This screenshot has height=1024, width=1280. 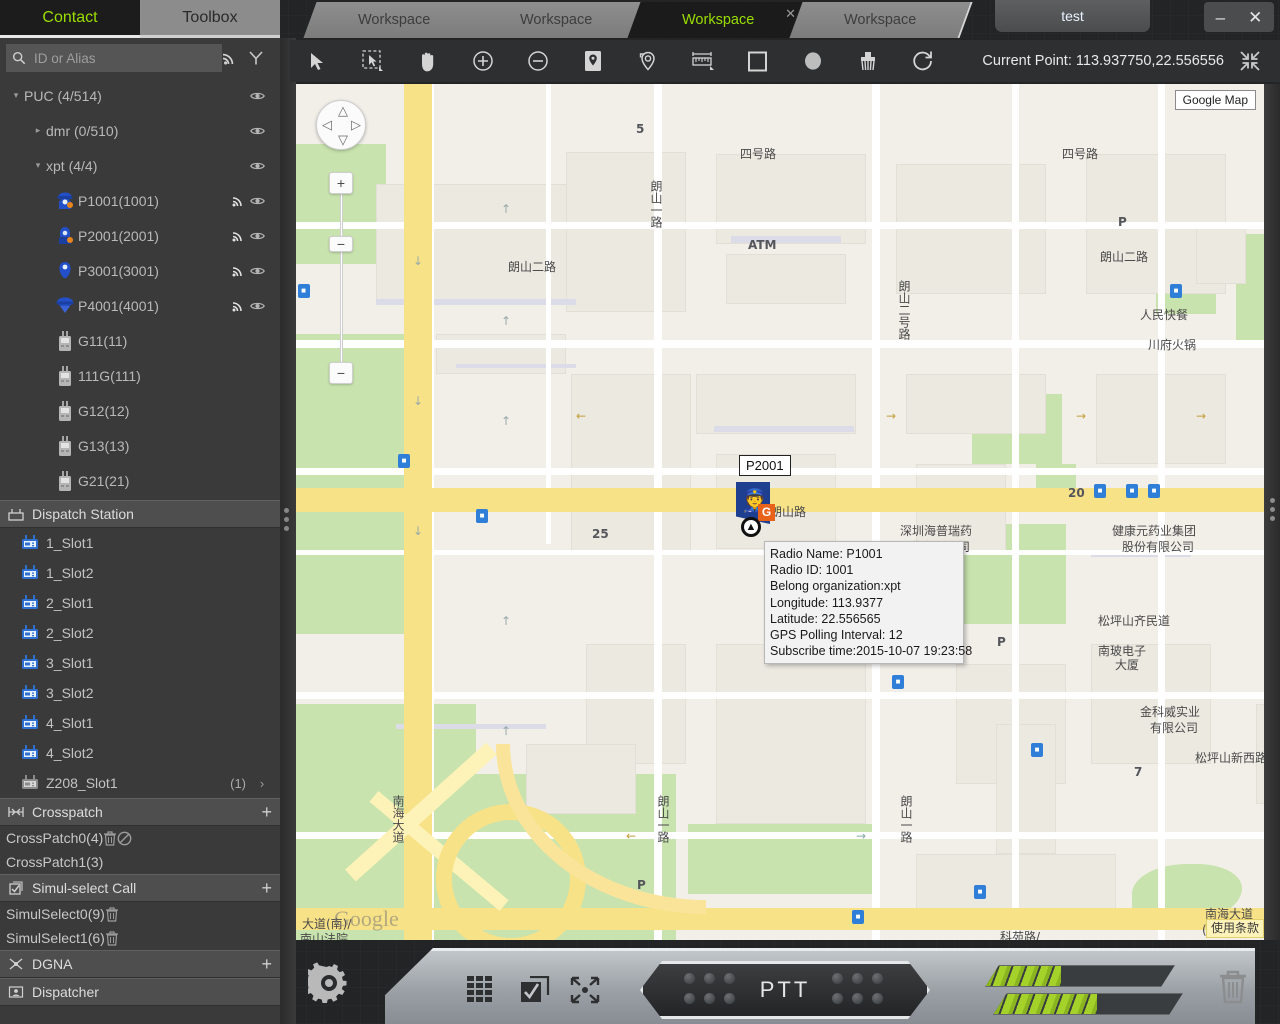 What do you see at coordinates (286, 519) in the screenshot?
I see `splitter-grip` at bounding box center [286, 519].